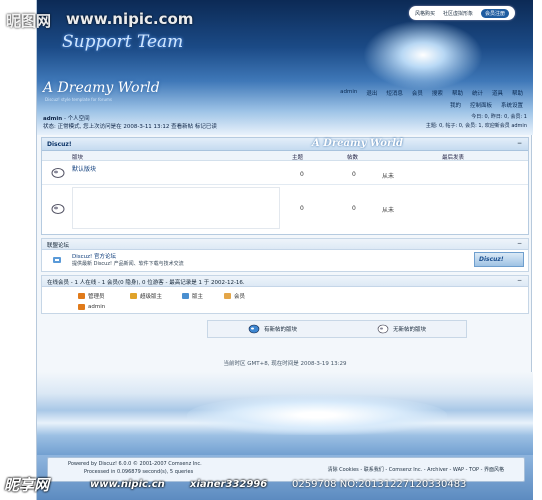 The width and height of the screenshot is (542, 500). I want to click on nav-stats: 统计, so click(477, 93).